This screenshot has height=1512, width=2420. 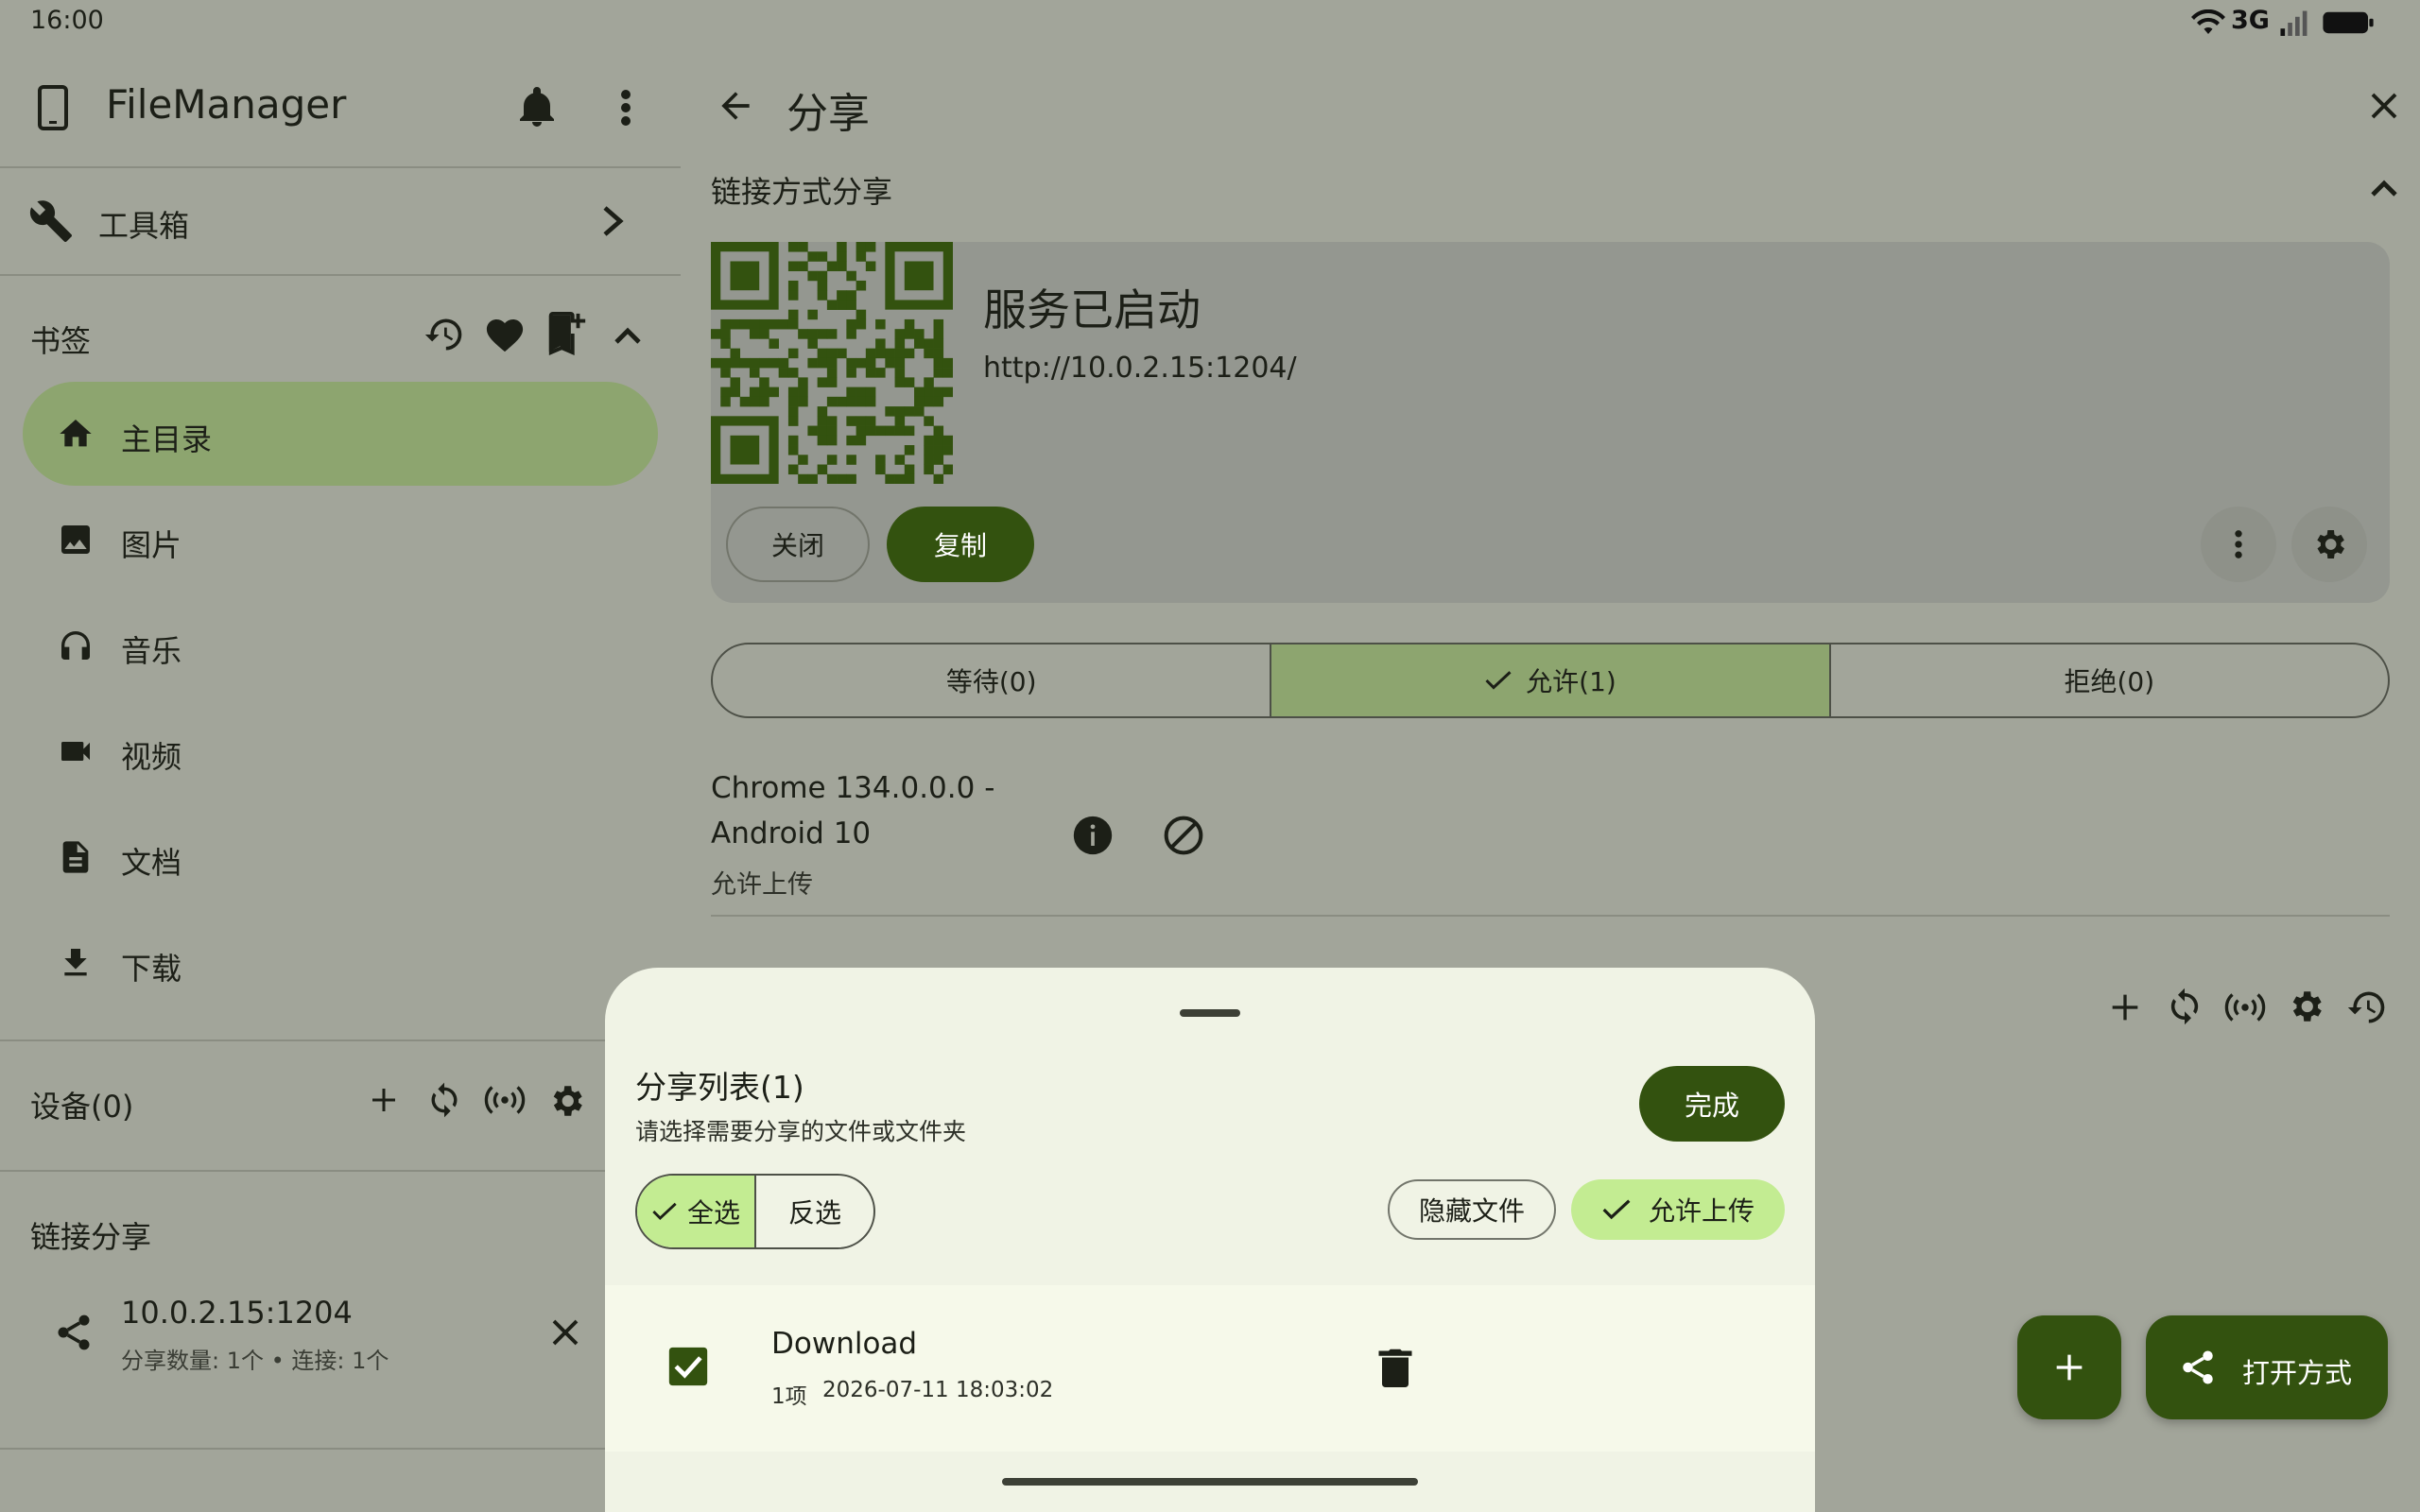 What do you see at coordinates (1701, 1211) in the screenshot?
I see `allow-upload-label: 允许上传` at bounding box center [1701, 1211].